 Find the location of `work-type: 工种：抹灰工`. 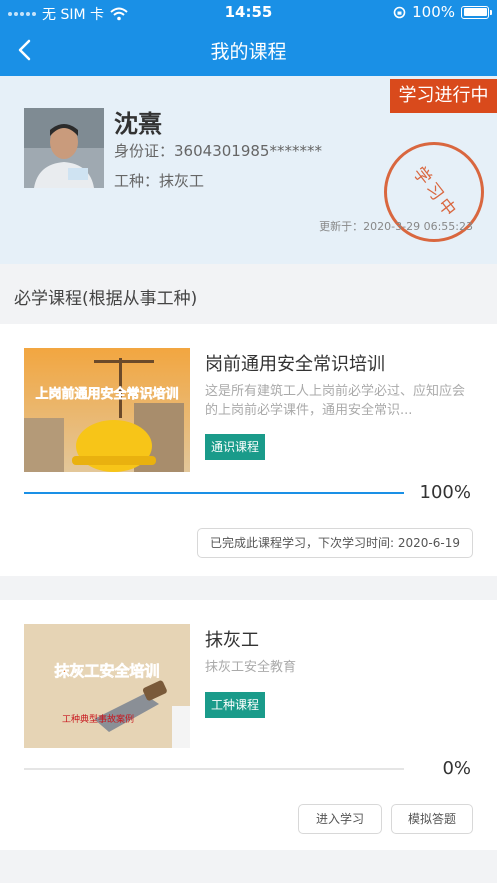

work-type: 工种：抹灰工 is located at coordinates (159, 180).